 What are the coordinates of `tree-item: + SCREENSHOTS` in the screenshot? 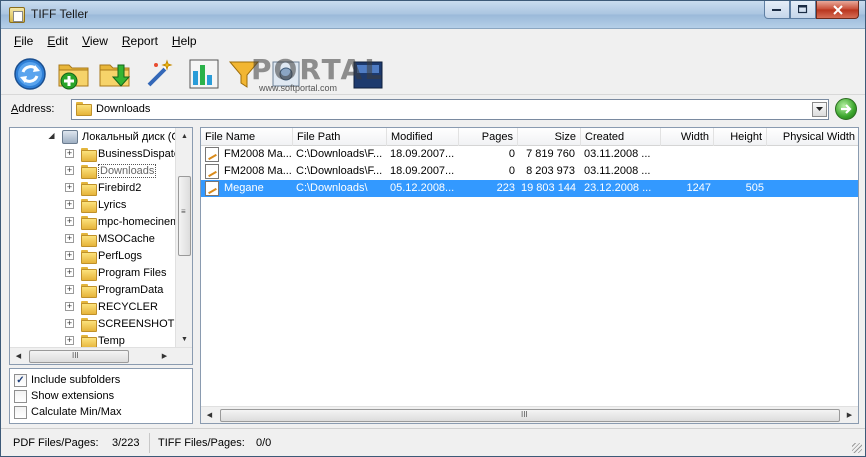 It's located at (96, 324).